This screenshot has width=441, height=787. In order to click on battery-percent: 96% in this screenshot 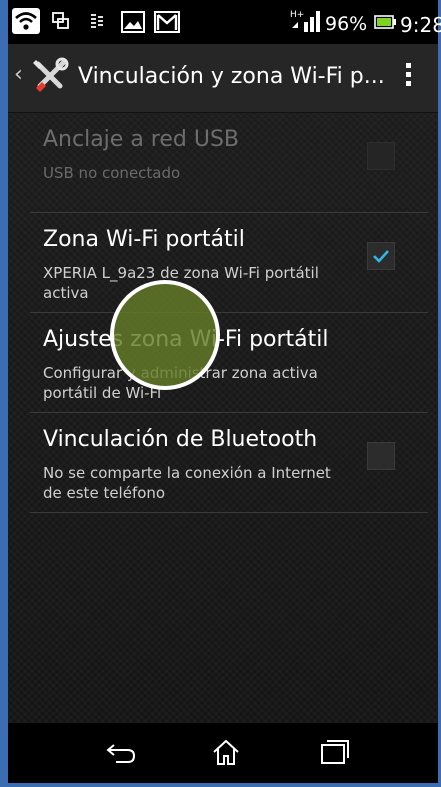, I will do `click(346, 24)`.